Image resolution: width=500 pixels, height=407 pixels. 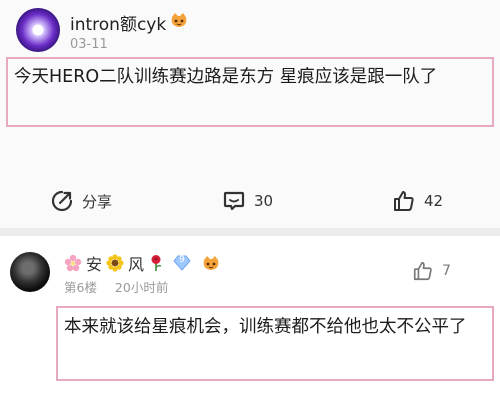 I want to click on rose-icon, so click(x=156, y=263).